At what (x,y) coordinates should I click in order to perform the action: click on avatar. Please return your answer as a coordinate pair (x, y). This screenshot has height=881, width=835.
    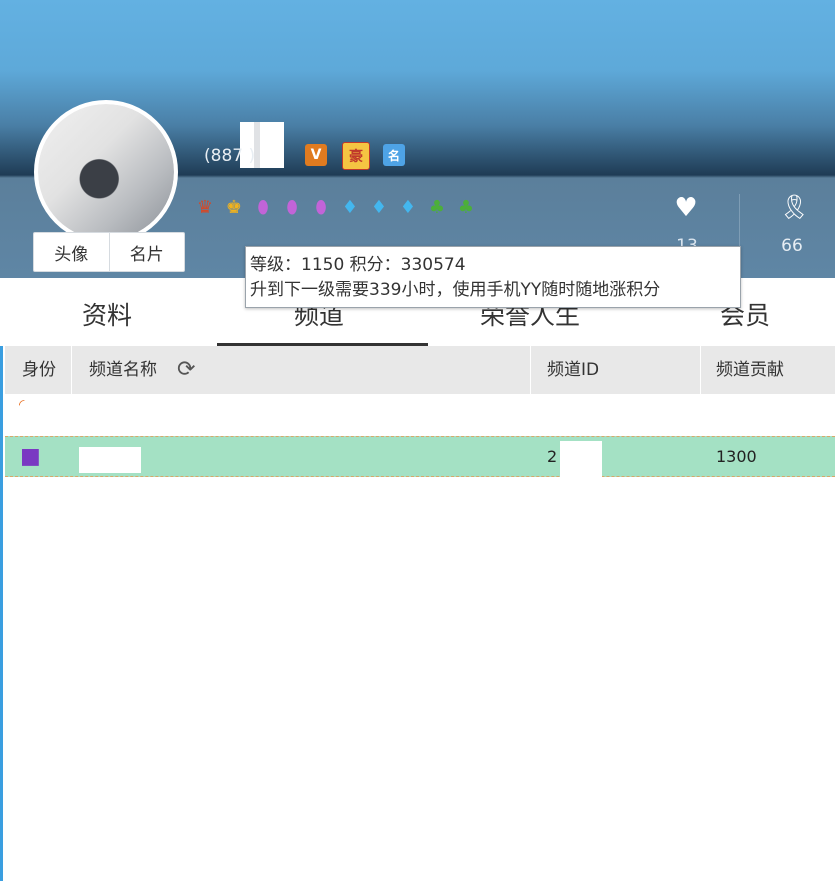
    Looking at the image, I should click on (106, 172).